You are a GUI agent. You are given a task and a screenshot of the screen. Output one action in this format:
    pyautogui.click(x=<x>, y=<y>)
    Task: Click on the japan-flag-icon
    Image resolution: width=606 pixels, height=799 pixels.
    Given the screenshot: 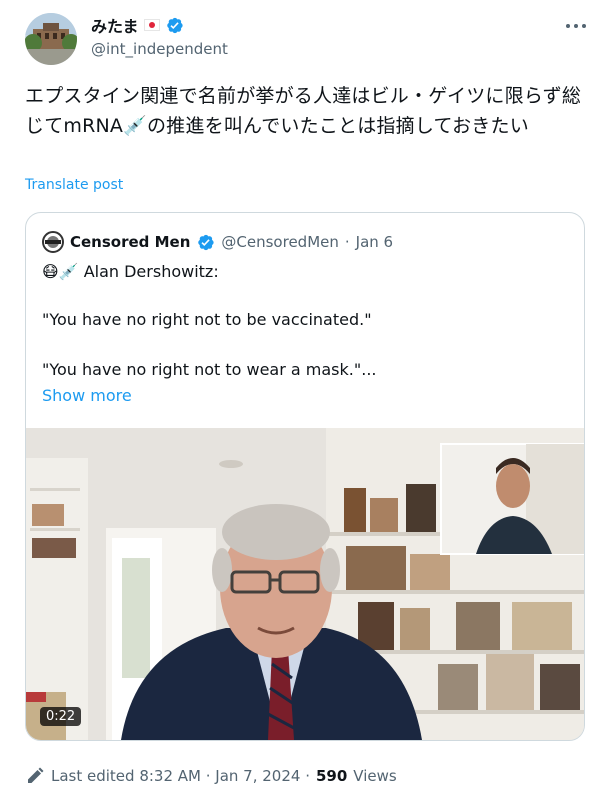 What is the action you would take?
    pyautogui.click(x=151, y=25)
    